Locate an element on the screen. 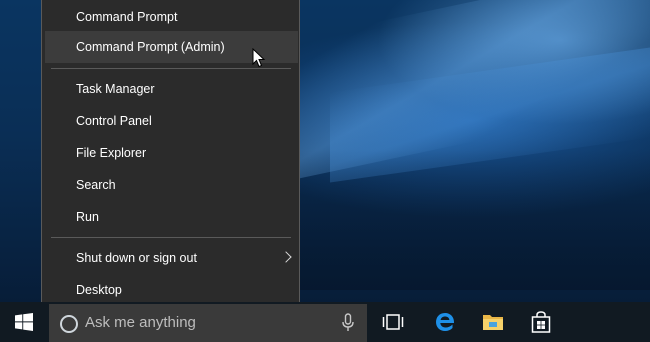  menu-item-label: File Explorer is located at coordinates (111, 153).